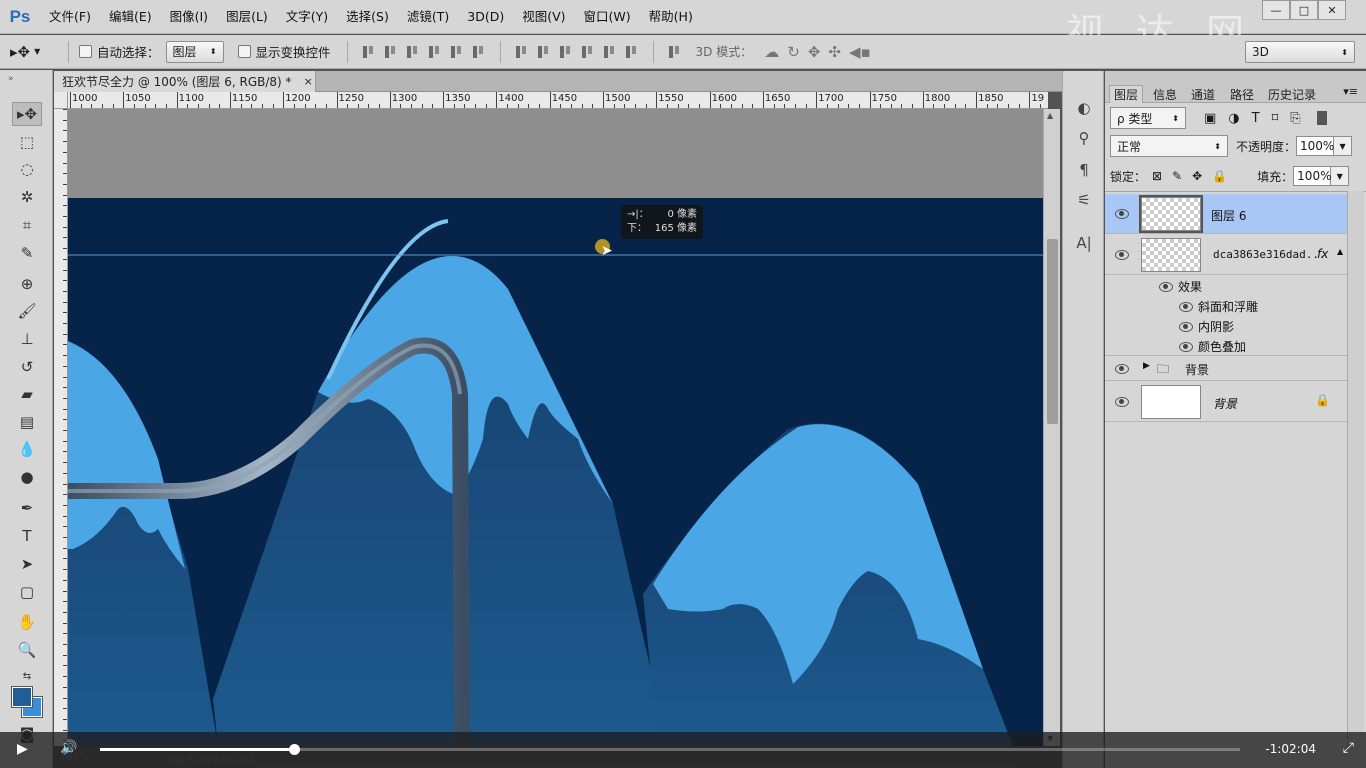  What do you see at coordinates (479, 52) in the screenshot?
I see `align-right-icon` at bounding box center [479, 52].